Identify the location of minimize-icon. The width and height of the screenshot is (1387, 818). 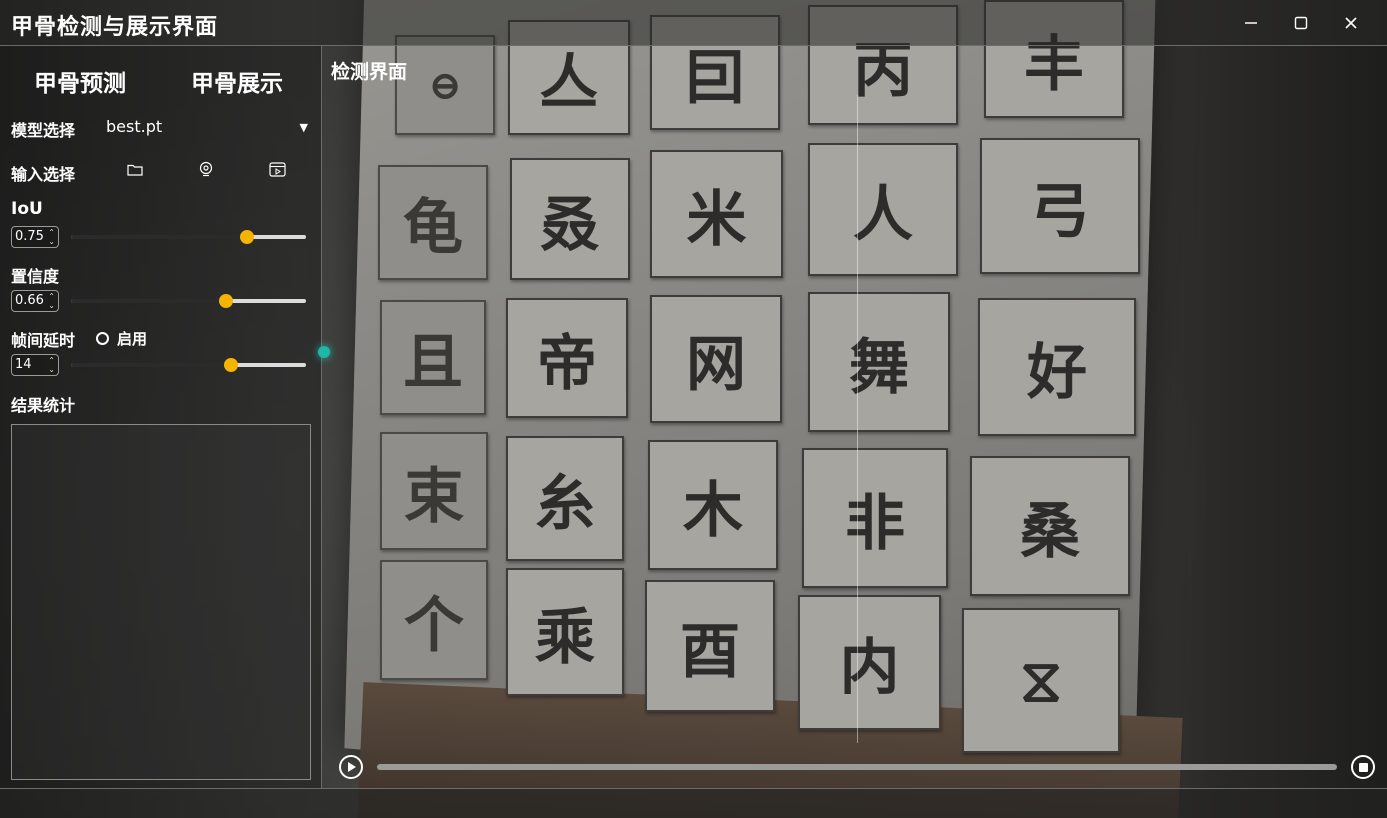
(1251, 23).